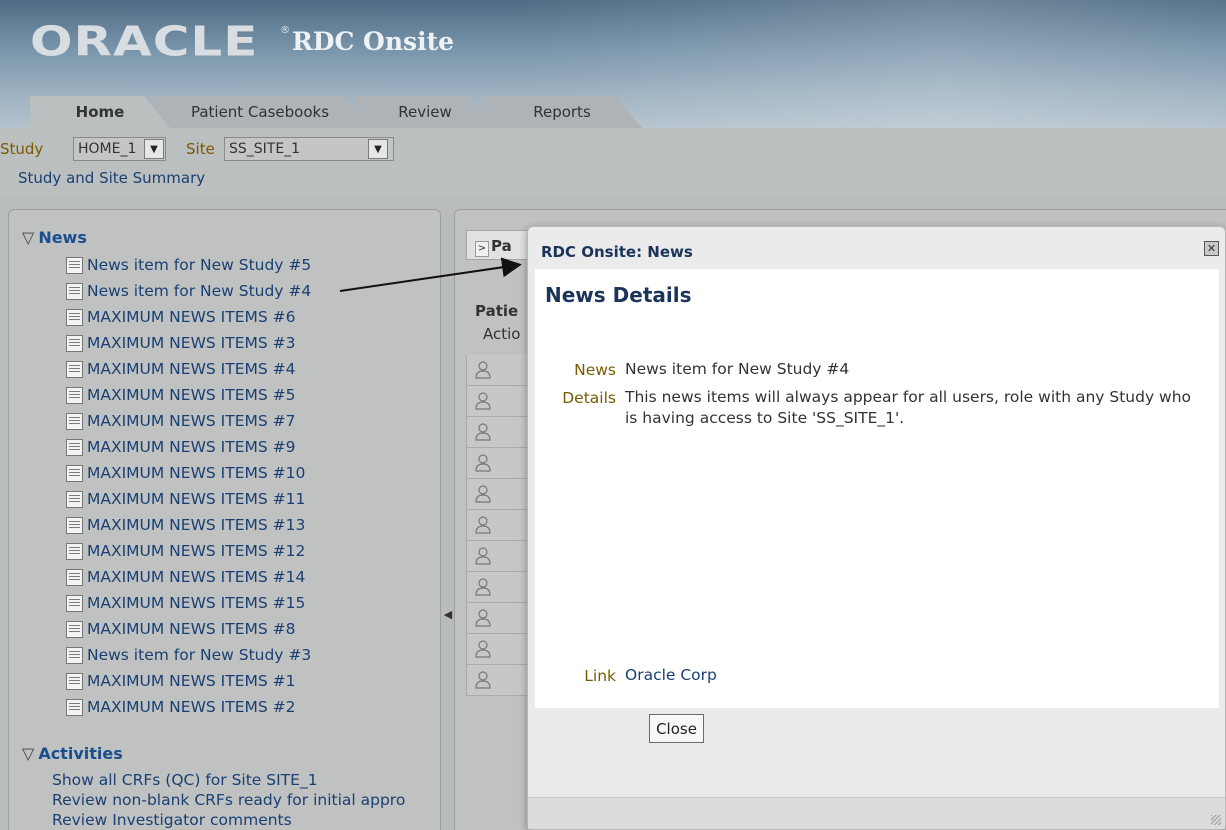 The height and width of the screenshot is (830, 1226). I want to click on arrow-line, so click(430, 274).